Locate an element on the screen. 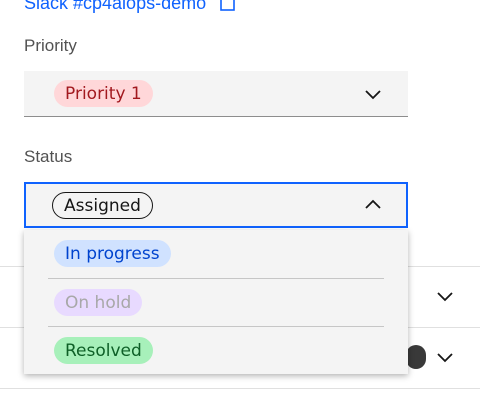  status-option-resolved: Resolved is located at coordinates (216, 350).